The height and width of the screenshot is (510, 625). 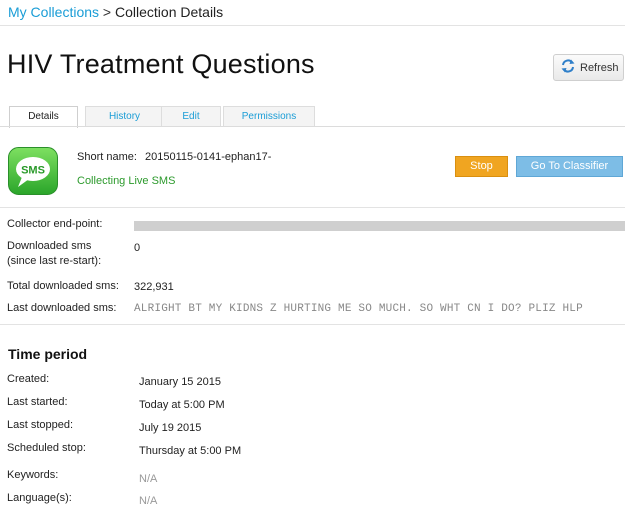 I want to click on refresh-button: Refresh, so click(x=588, y=67).